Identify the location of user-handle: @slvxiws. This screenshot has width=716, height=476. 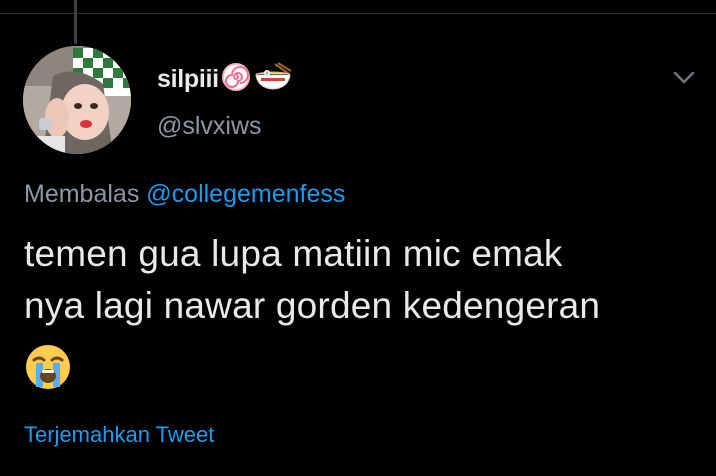
(209, 126).